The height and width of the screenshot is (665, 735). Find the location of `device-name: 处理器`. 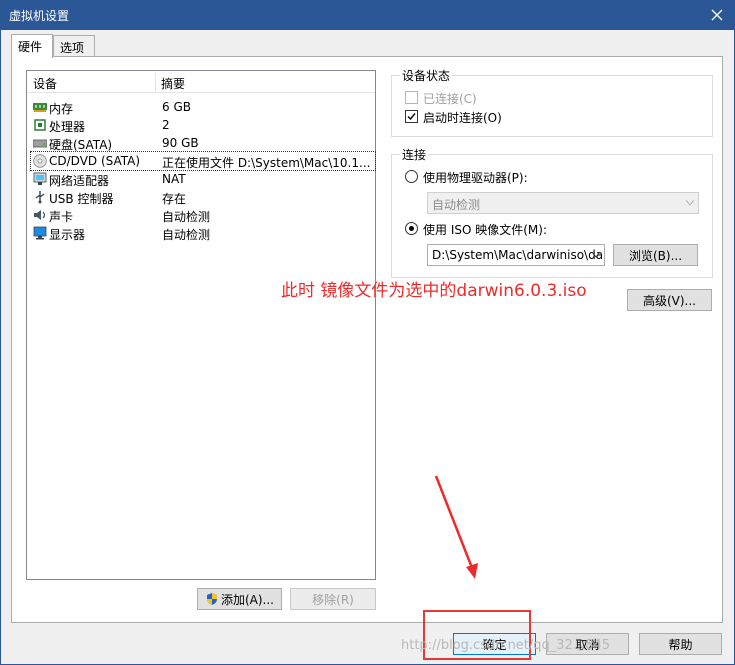

device-name: 处理器 is located at coordinates (67, 127).